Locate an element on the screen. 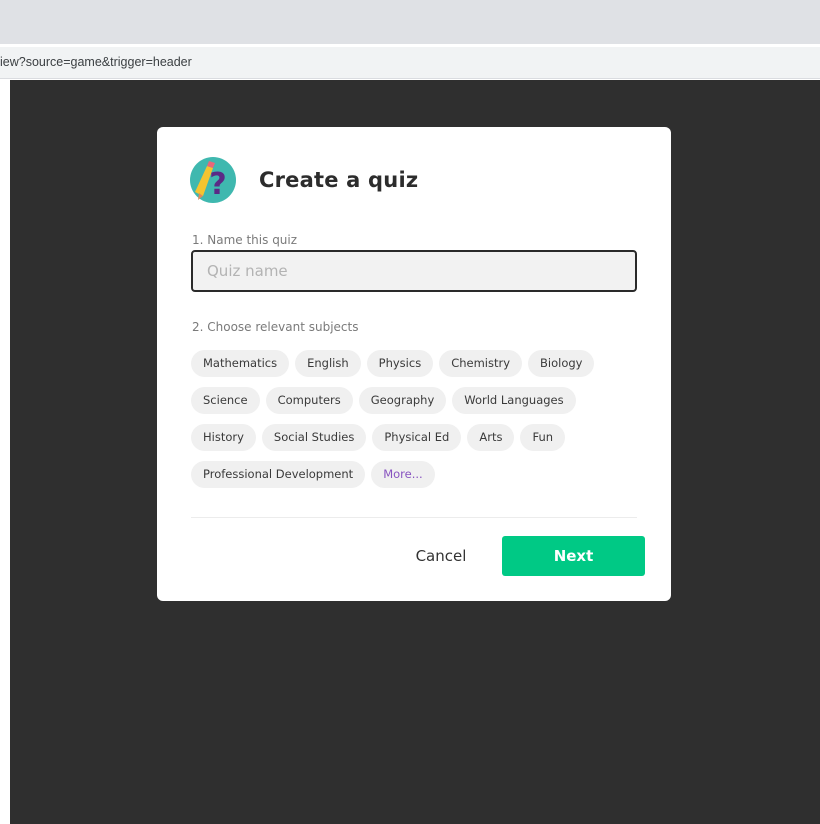 The image size is (820, 824). subject-chip-social-studies: Social Studies is located at coordinates (314, 437).